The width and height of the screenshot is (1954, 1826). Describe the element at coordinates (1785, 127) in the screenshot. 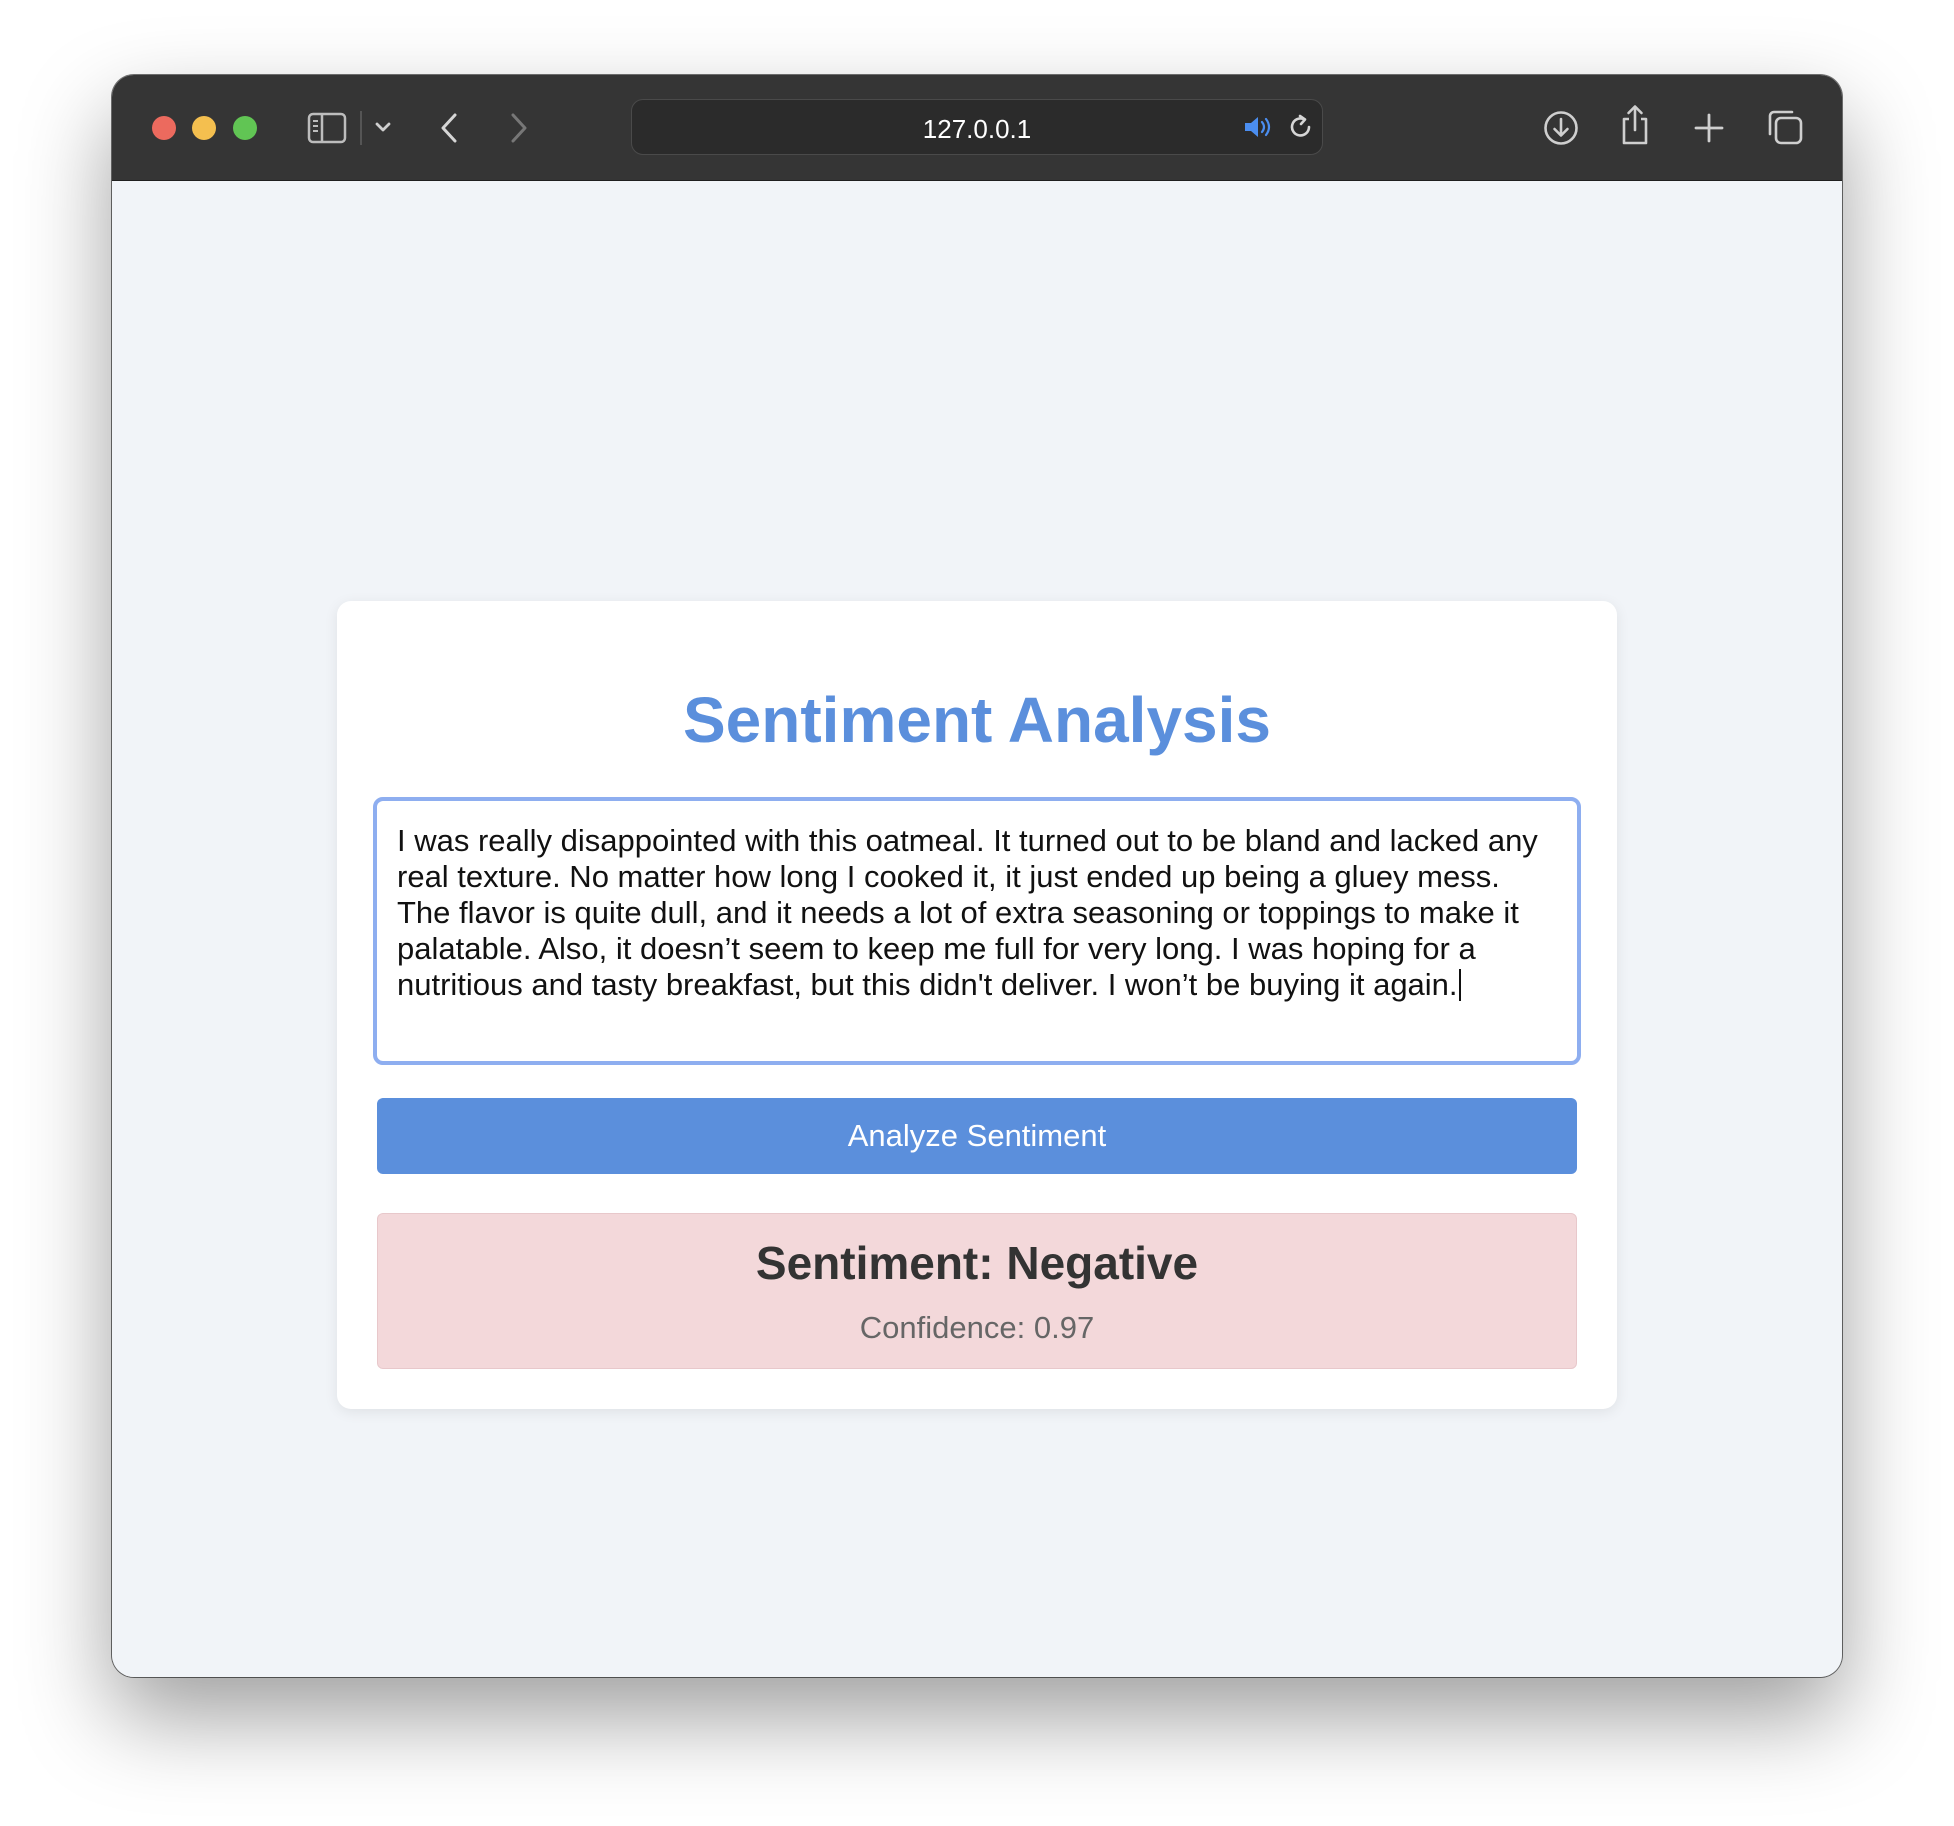

I see `tab-overview-icon` at that location.